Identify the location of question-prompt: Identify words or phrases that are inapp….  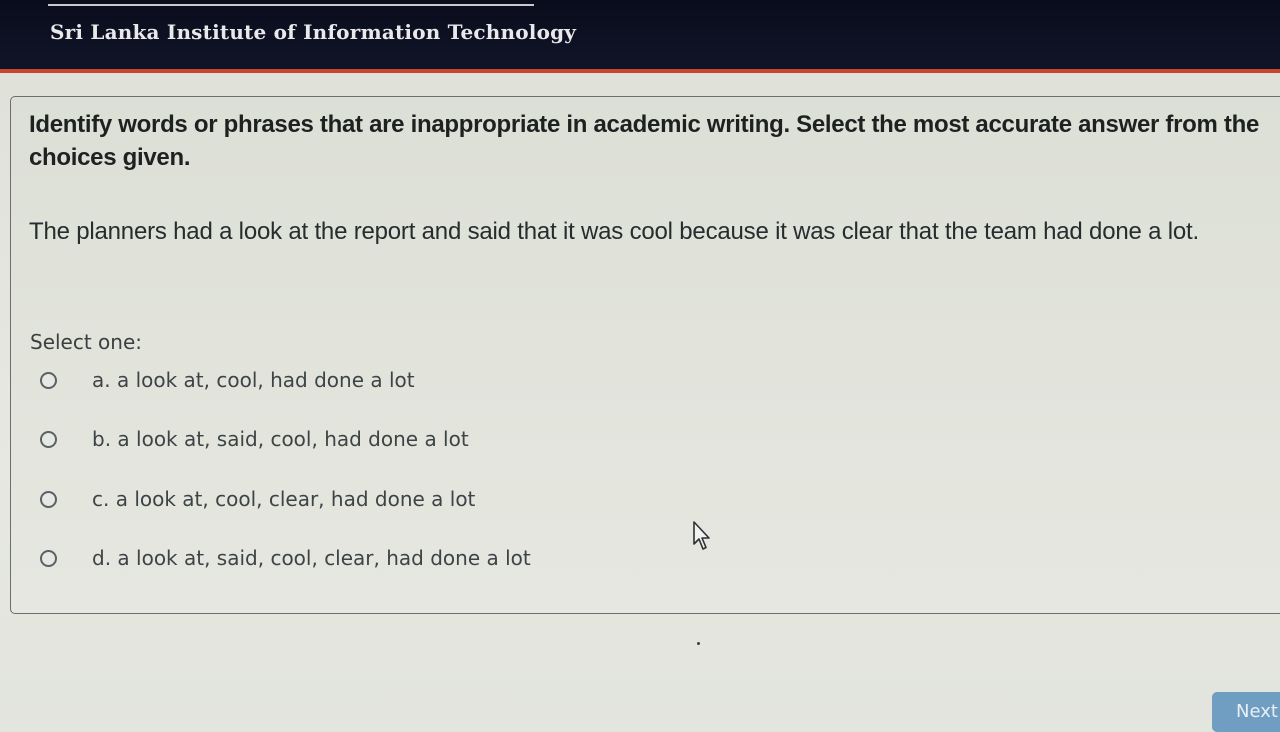
(644, 141).